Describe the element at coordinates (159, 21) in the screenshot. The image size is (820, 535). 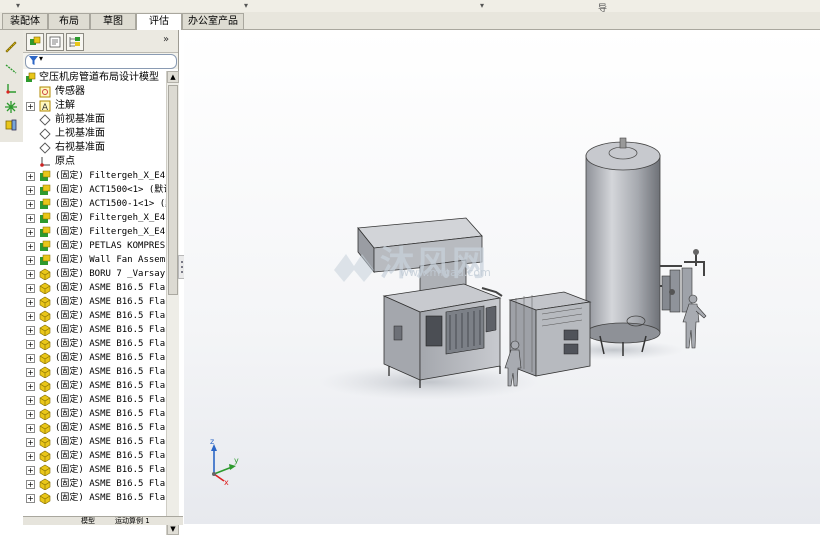
I see `tab-evaluate: 评估` at that location.